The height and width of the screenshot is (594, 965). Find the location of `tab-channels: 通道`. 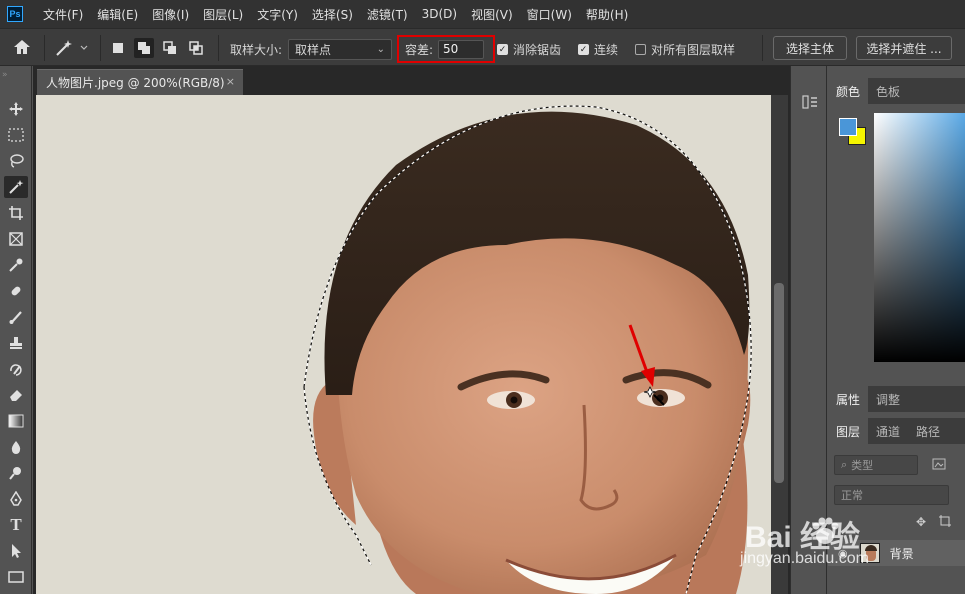

tab-channels: 通道 is located at coordinates (888, 431).